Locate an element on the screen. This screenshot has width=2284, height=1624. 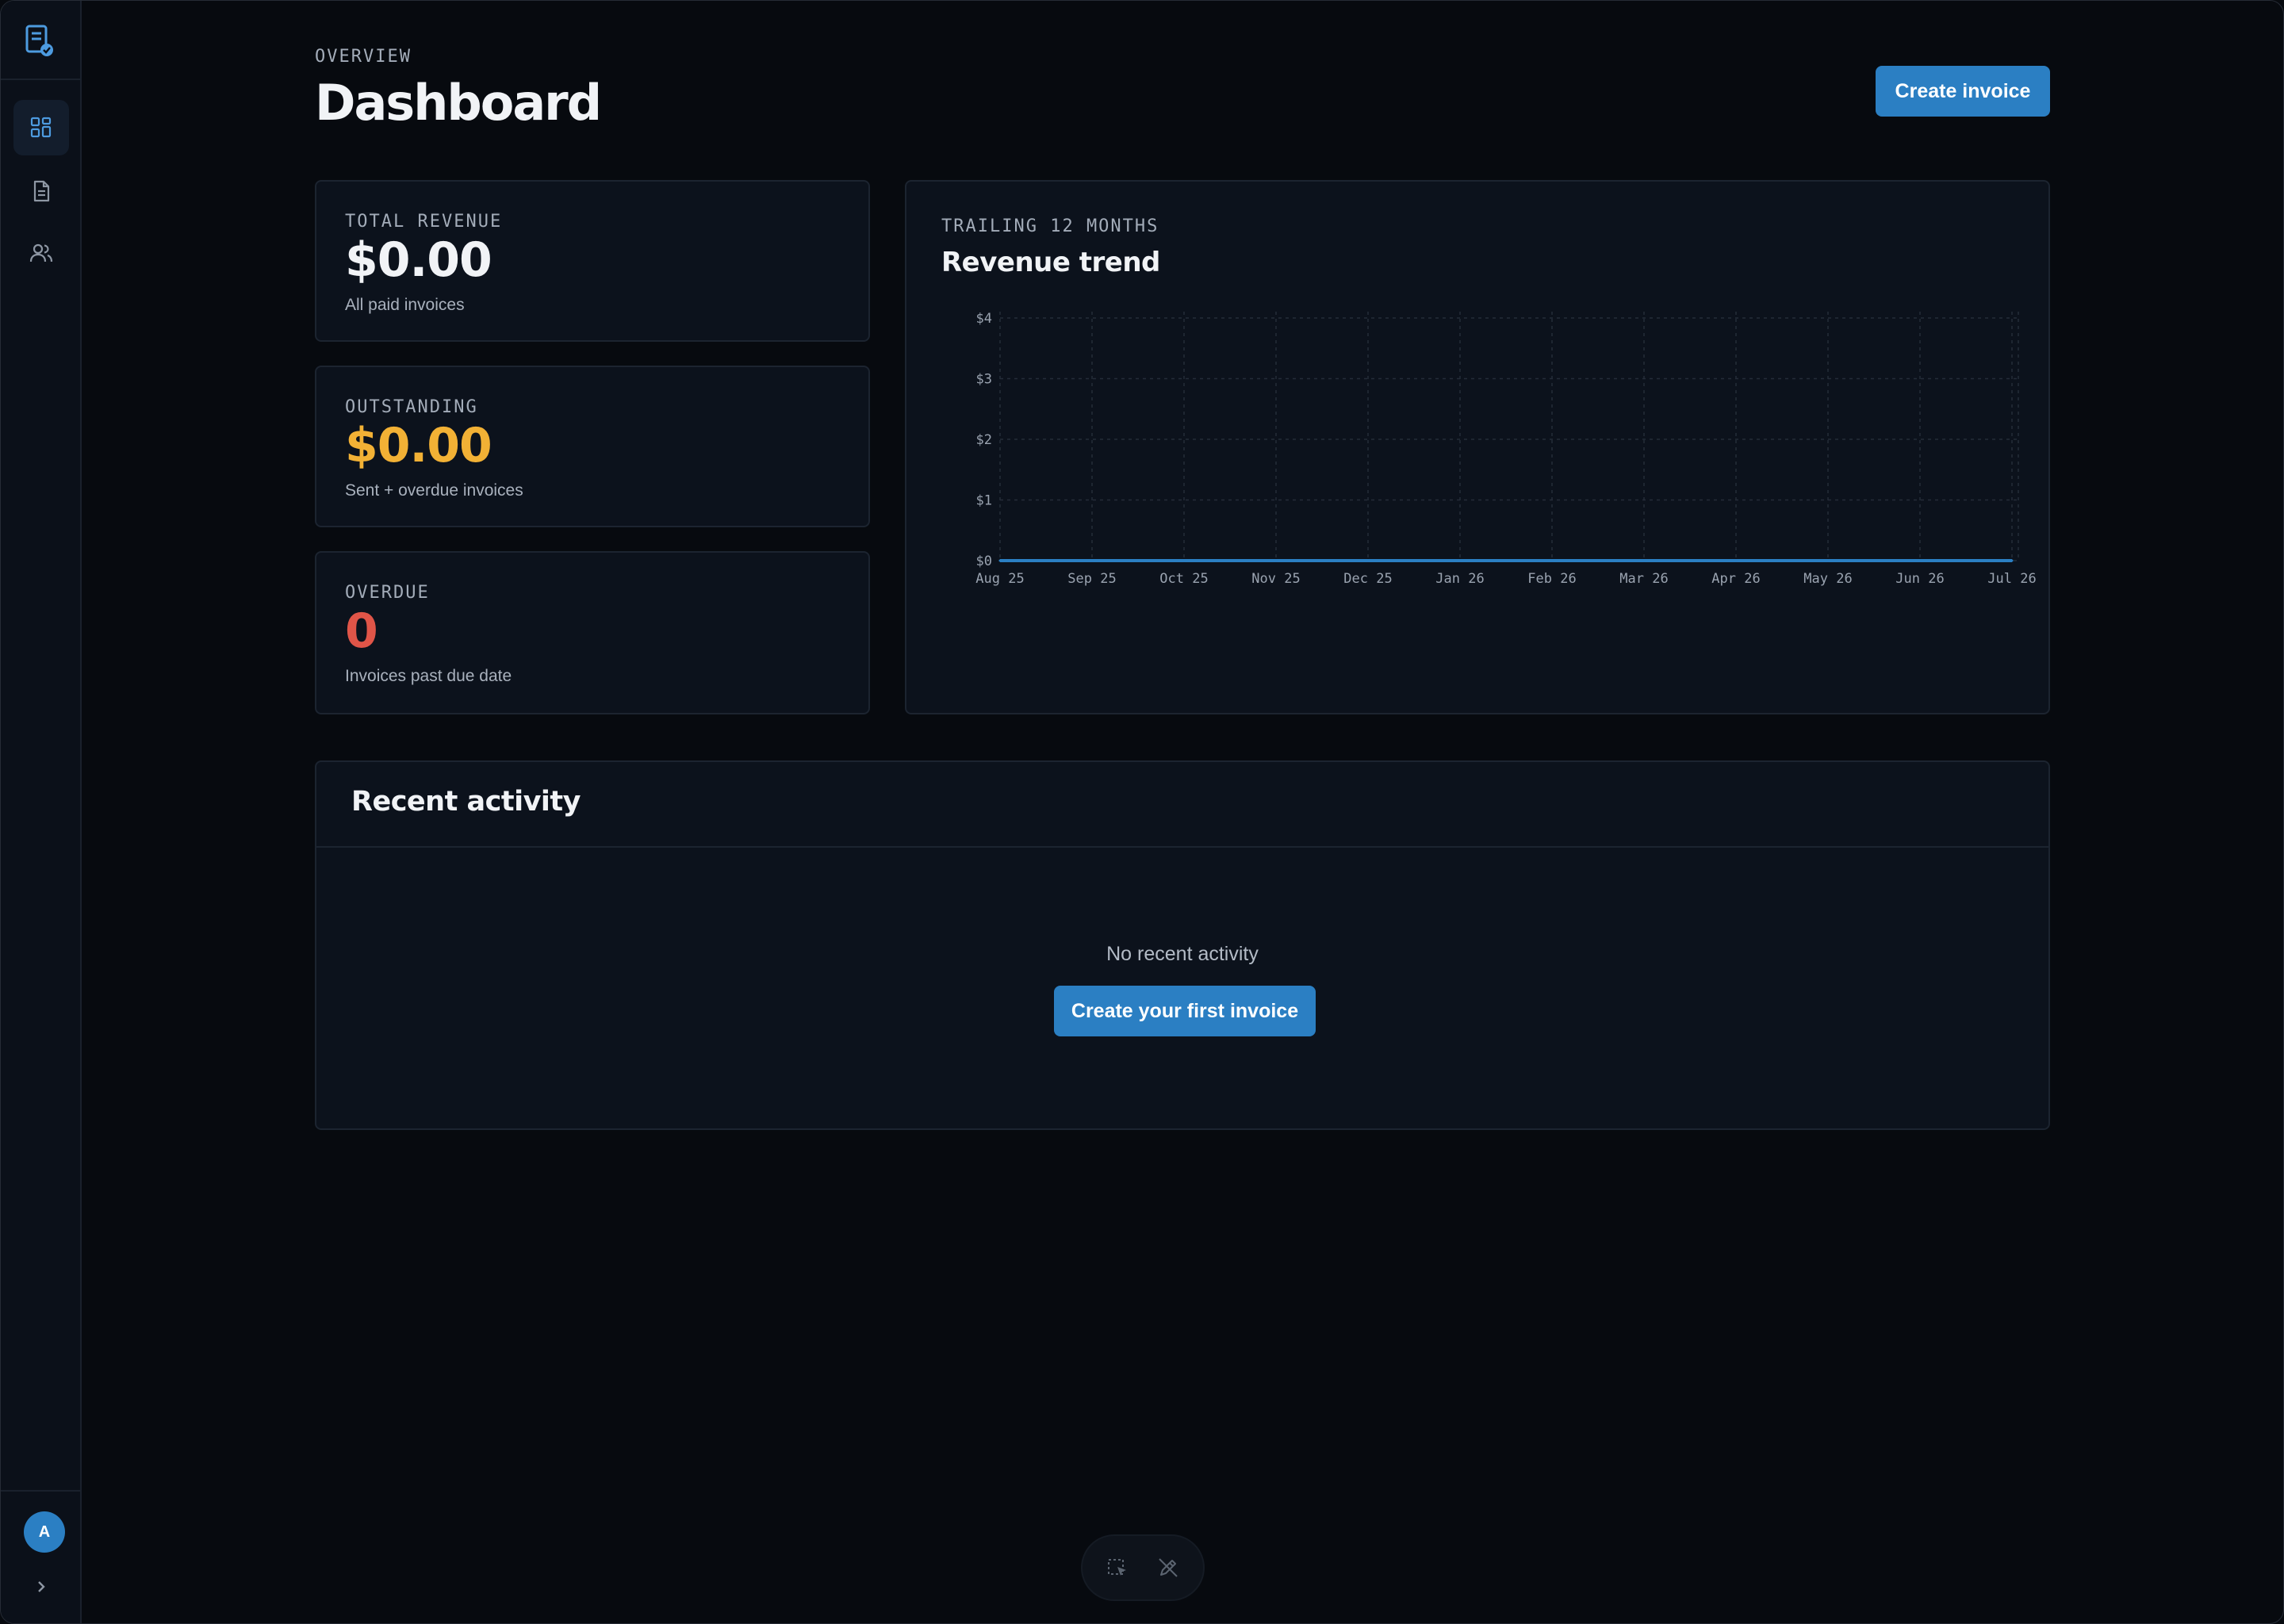
stat-label: TOTAL REVENUE is located at coordinates (424, 222).